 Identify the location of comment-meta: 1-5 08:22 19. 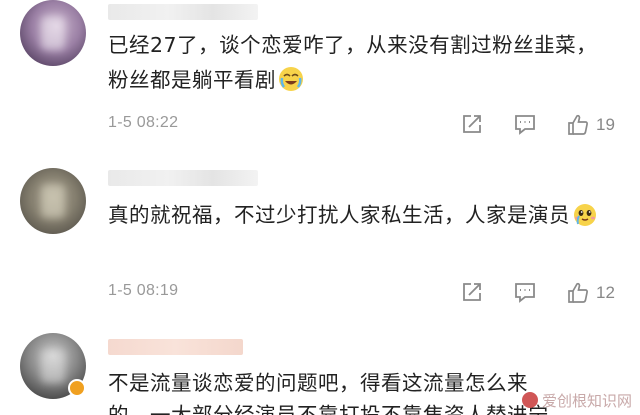
(368, 125).